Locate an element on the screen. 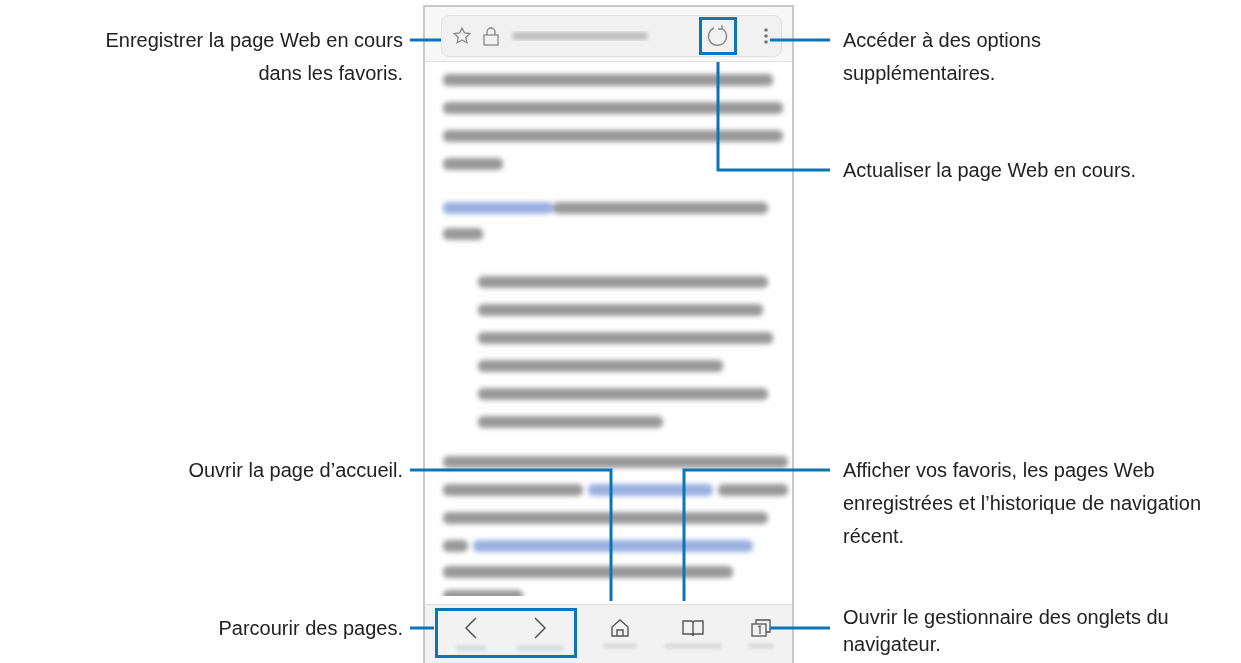 Image resolution: width=1241 pixels, height=663 pixels. tabs-button is located at coordinates (761, 633).